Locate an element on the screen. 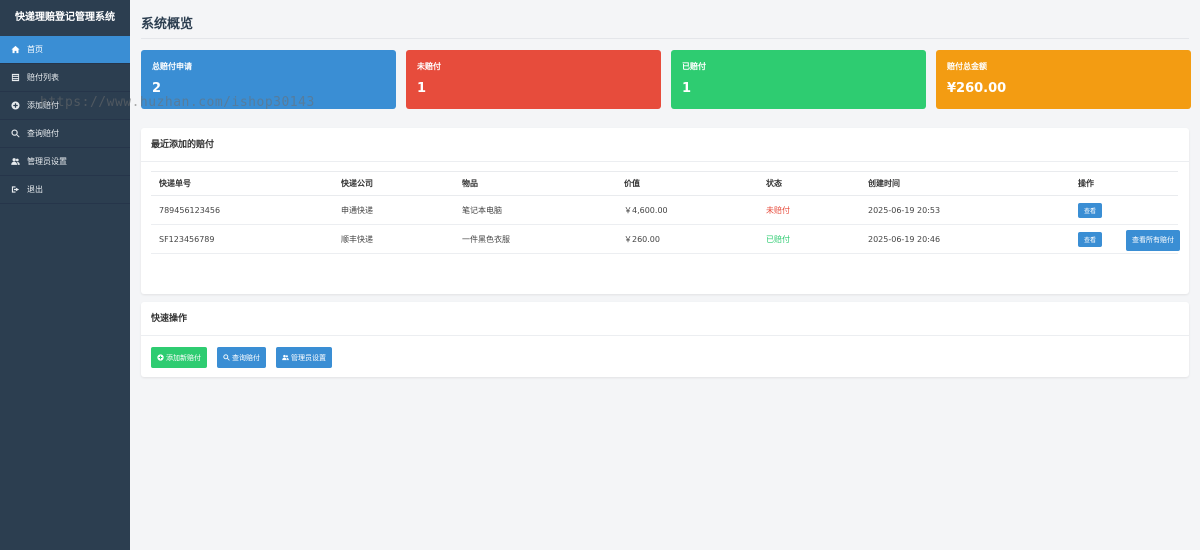 This screenshot has width=1200, height=550. card-title: 最近添加的赔付 is located at coordinates (665, 145).